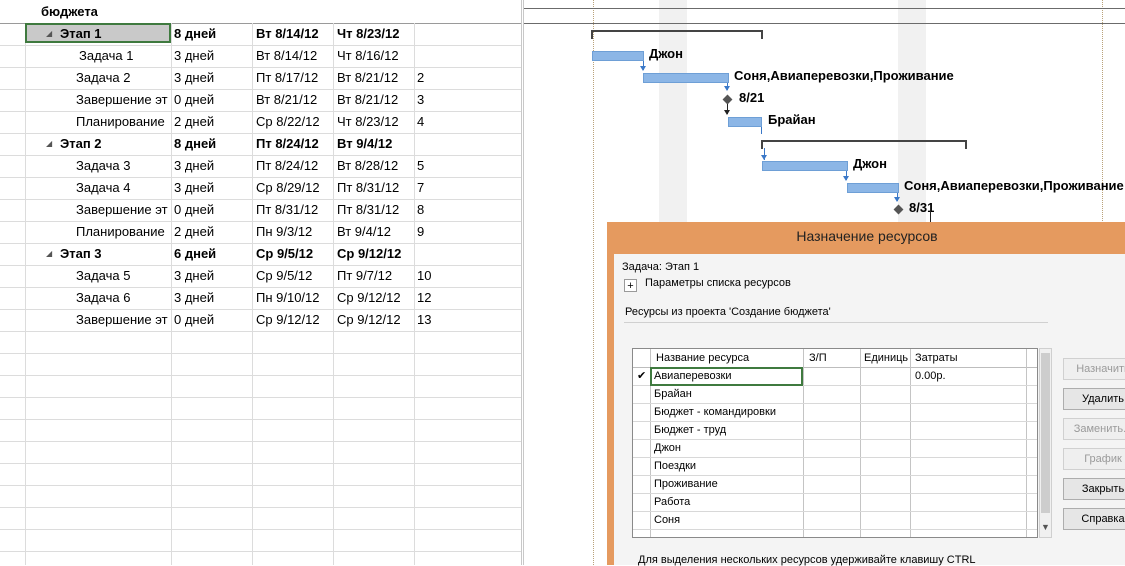 The height and width of the screenshot is (566, 1125). I want to click on task-start-cell: Ср 8/22/12, so click(288, 122).